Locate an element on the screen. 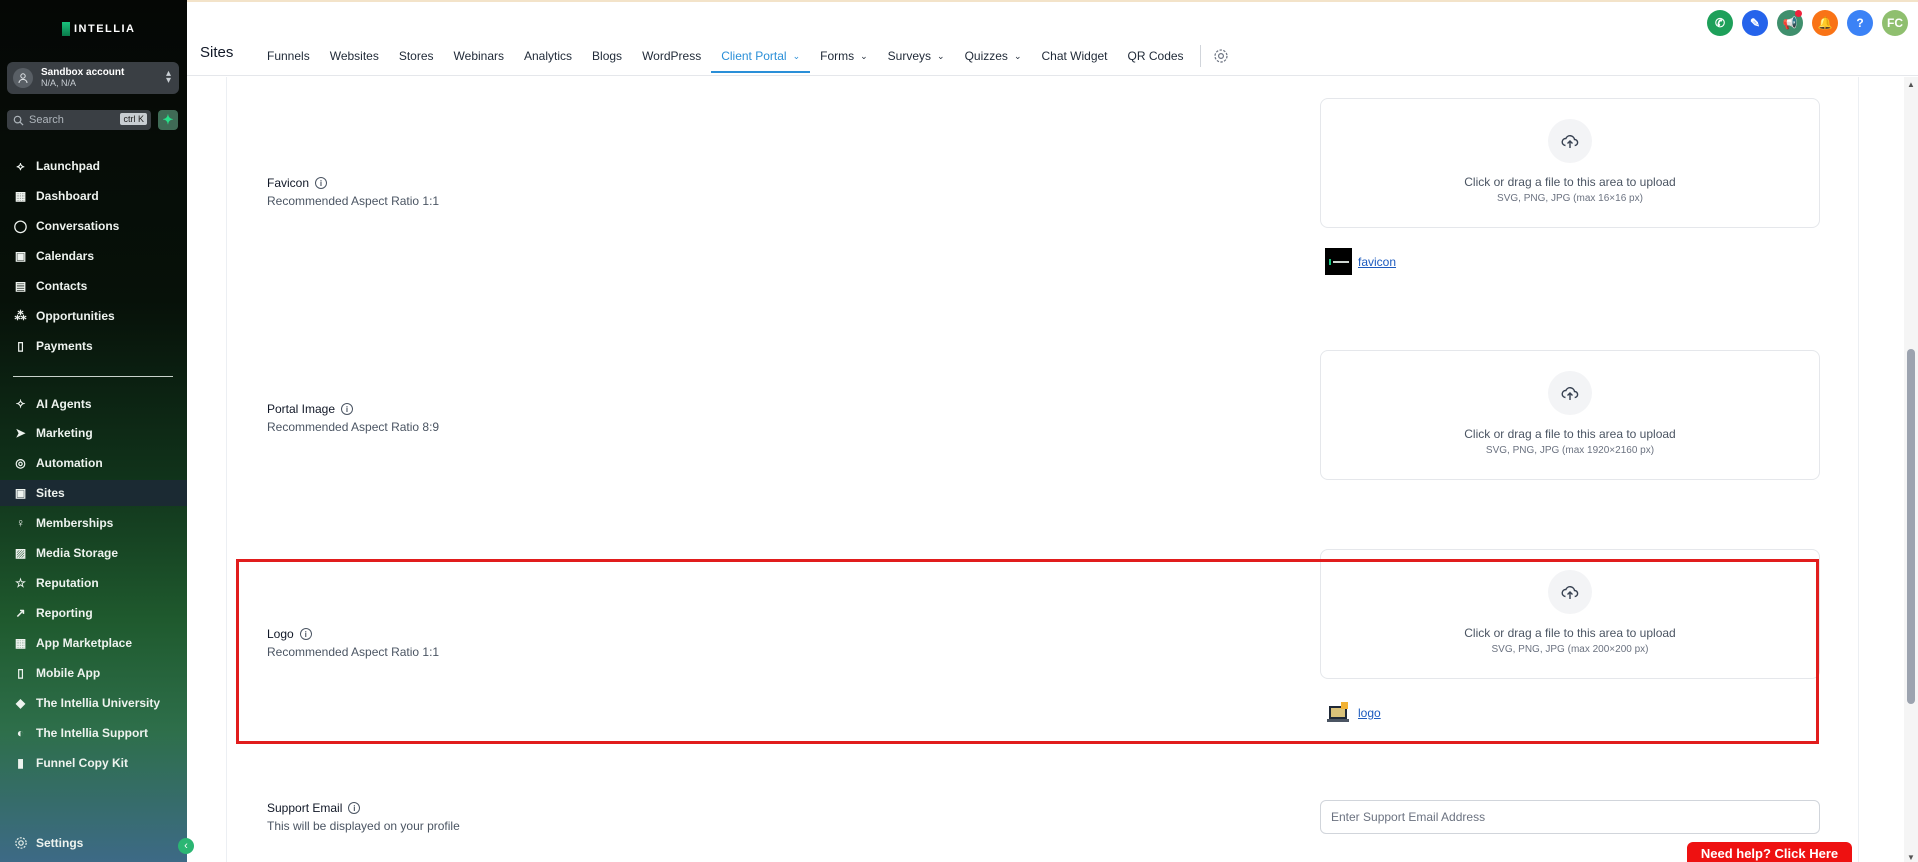 The height and width of the screenshot is (862, 1918). graduation-cap-icon: ◆ is located at coordinates (20, 703).